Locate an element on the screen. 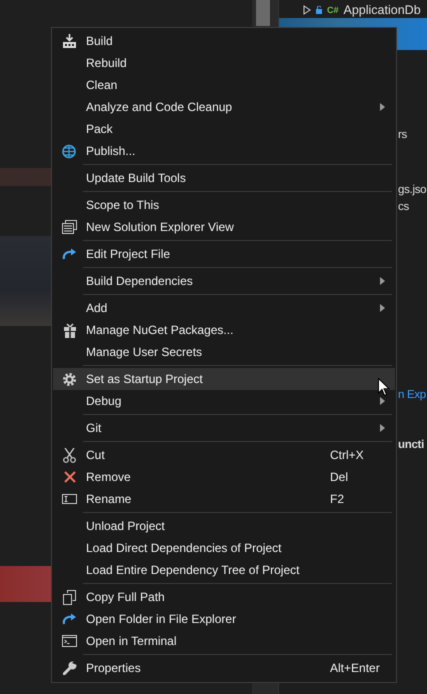  menu-item: Cut Ctrl+X is located at coordinates (224, 455).